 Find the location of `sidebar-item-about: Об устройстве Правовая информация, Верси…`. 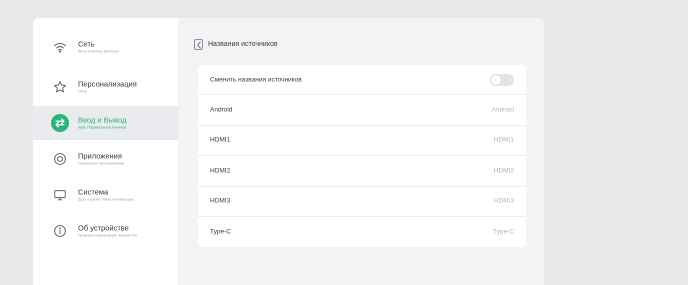

sidebar-item-about: Об устройстве Правовая информация, Верси… is located at coordinates (105, 231).